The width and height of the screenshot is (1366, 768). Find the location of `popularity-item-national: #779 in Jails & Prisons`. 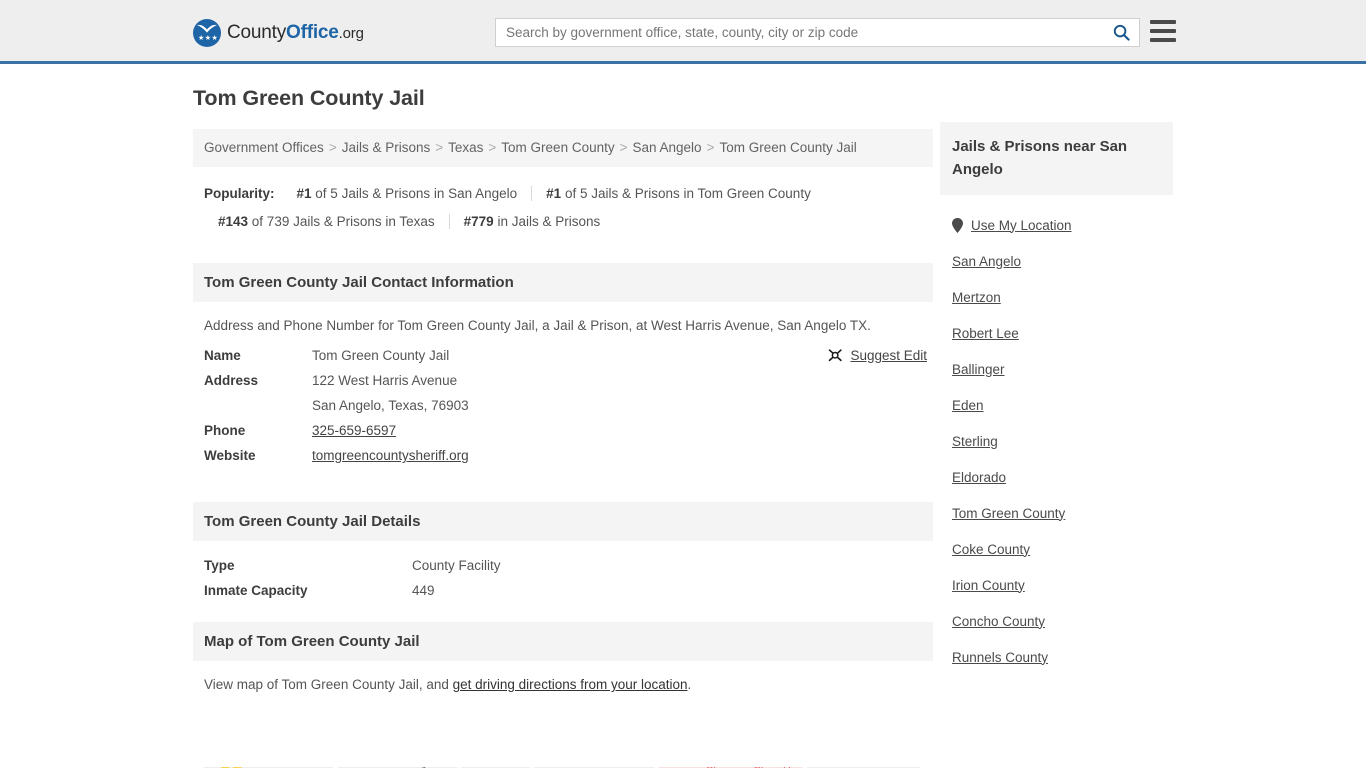

popularity-item-national: #779 in Jails & Prisons is located at coordinates (531, 221).